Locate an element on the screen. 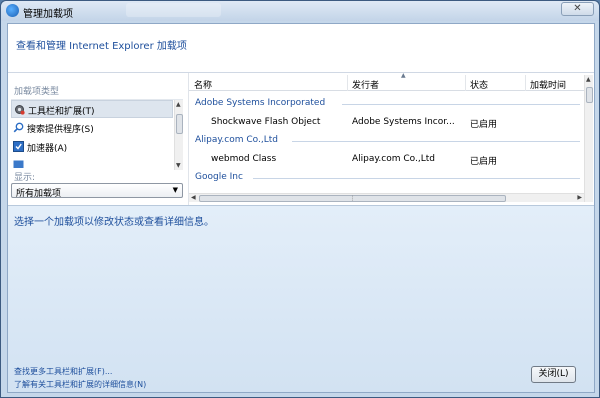 The image size is (600, 398). table-row: webmod Class Alipay.com Co.,Ltd 已启用 is located at coordinates (386, 159).